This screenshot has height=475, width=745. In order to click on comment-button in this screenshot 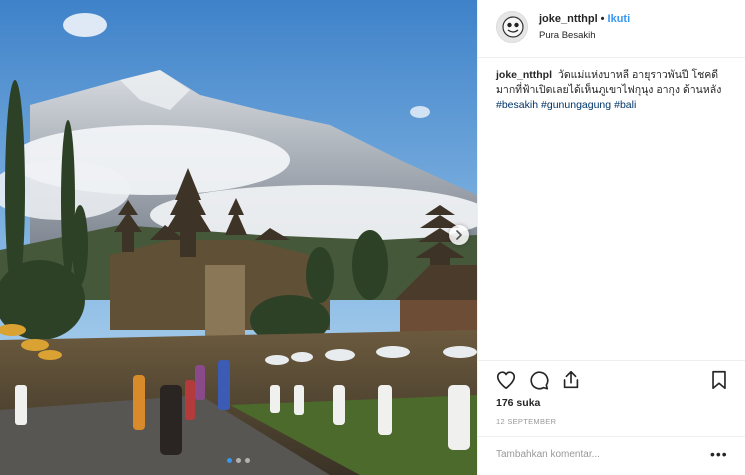, I will do `click(539, 380)`.